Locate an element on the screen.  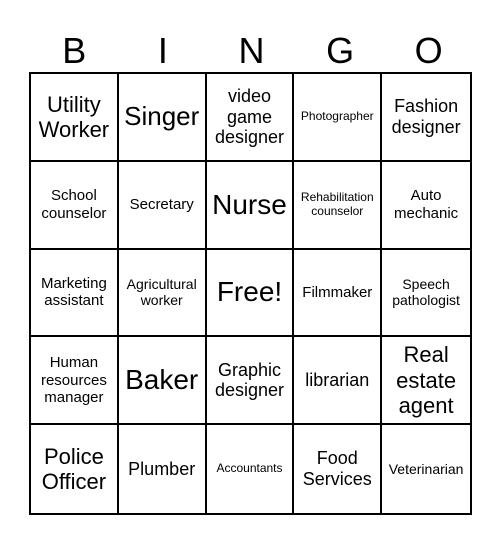
bingo-cell-label: Human resources manager is located at coordinates (73, 380).